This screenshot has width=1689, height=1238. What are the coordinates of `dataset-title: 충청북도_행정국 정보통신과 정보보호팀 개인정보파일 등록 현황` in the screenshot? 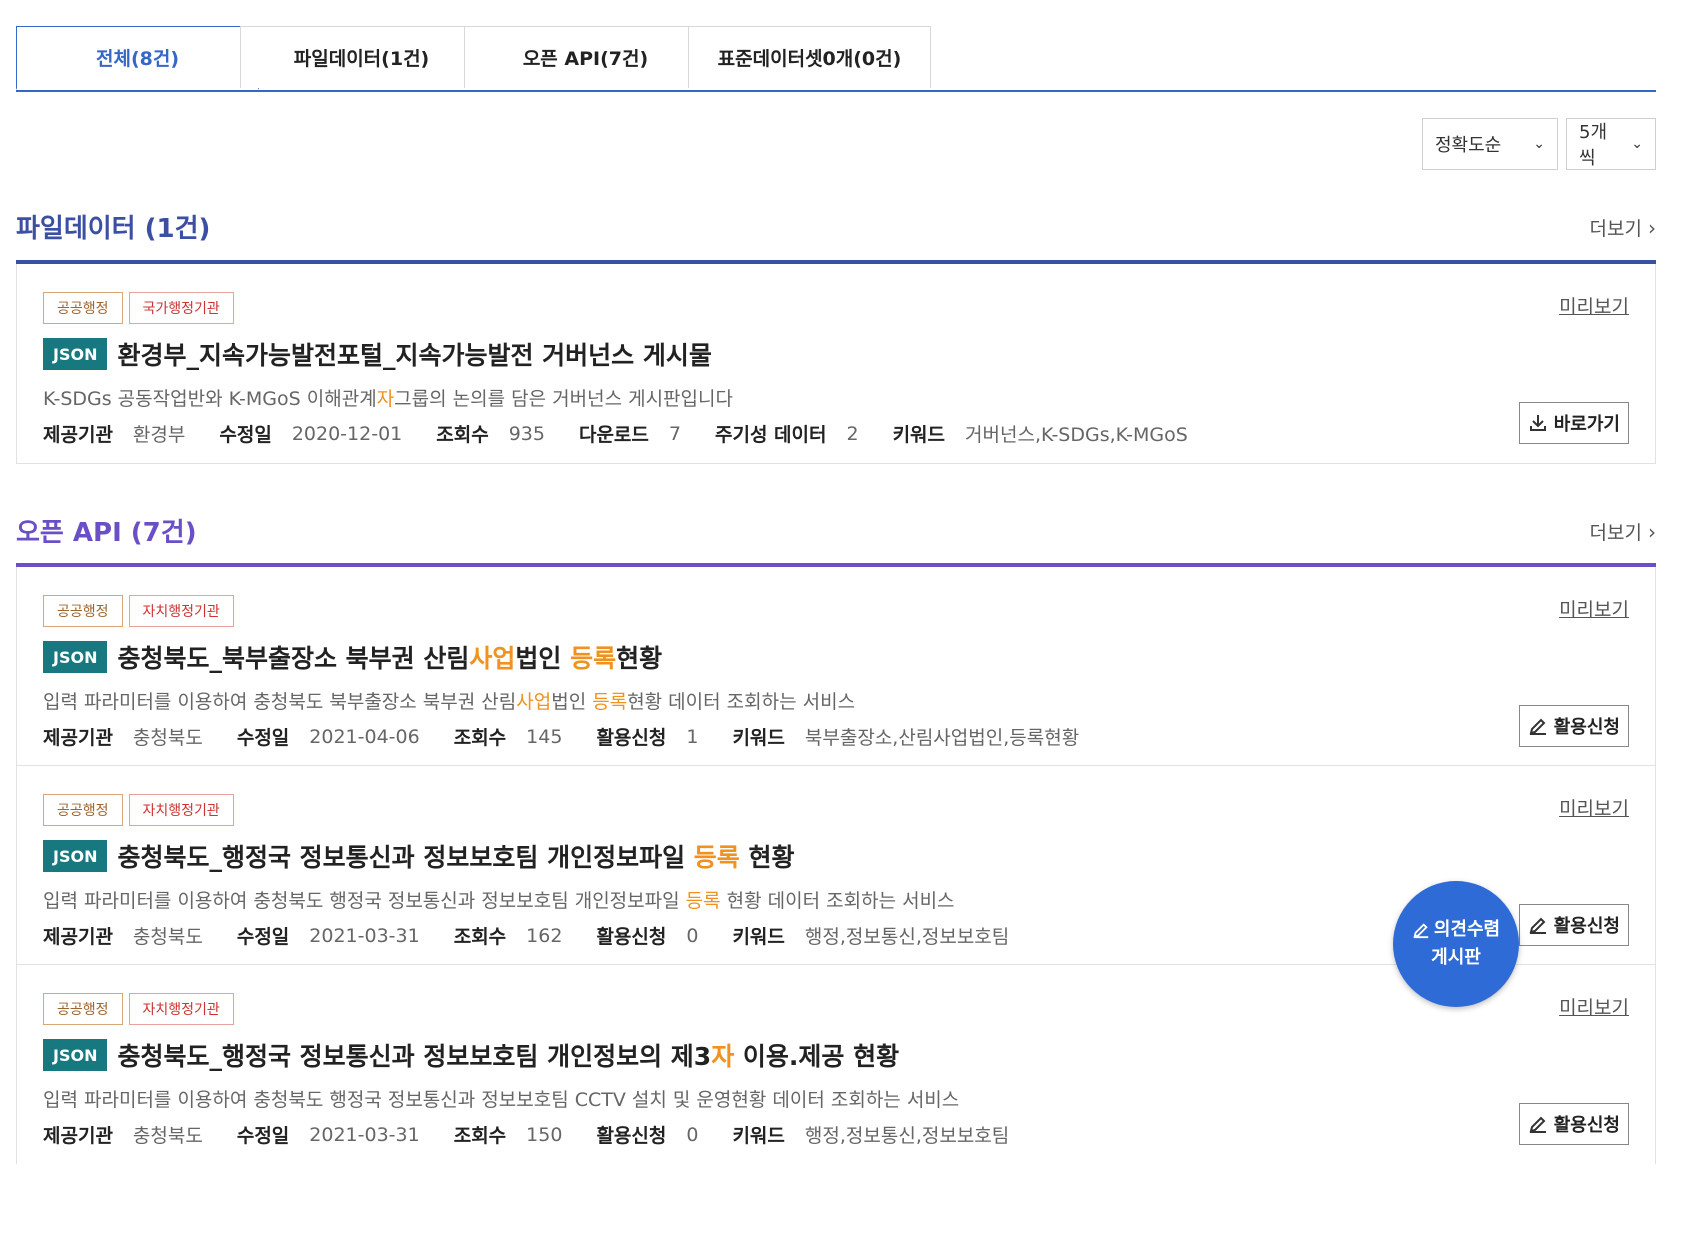 It's located at (455, 856).